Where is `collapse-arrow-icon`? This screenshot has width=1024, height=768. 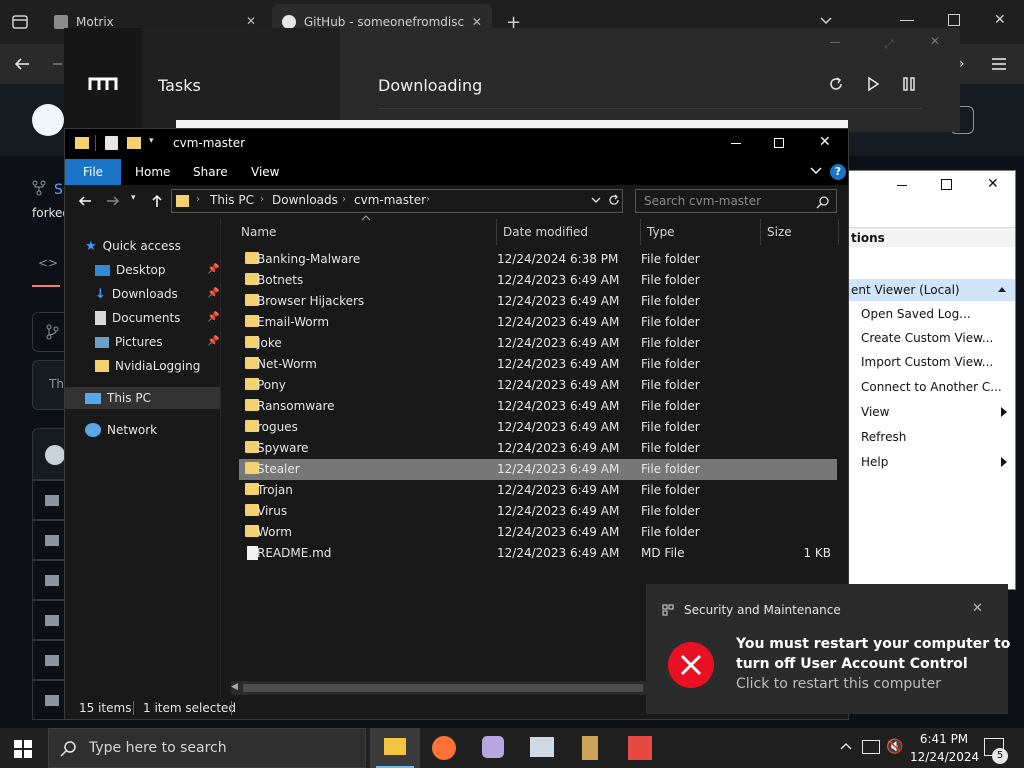 collapse-arrow-icon is located at coordinates (1002, 289).